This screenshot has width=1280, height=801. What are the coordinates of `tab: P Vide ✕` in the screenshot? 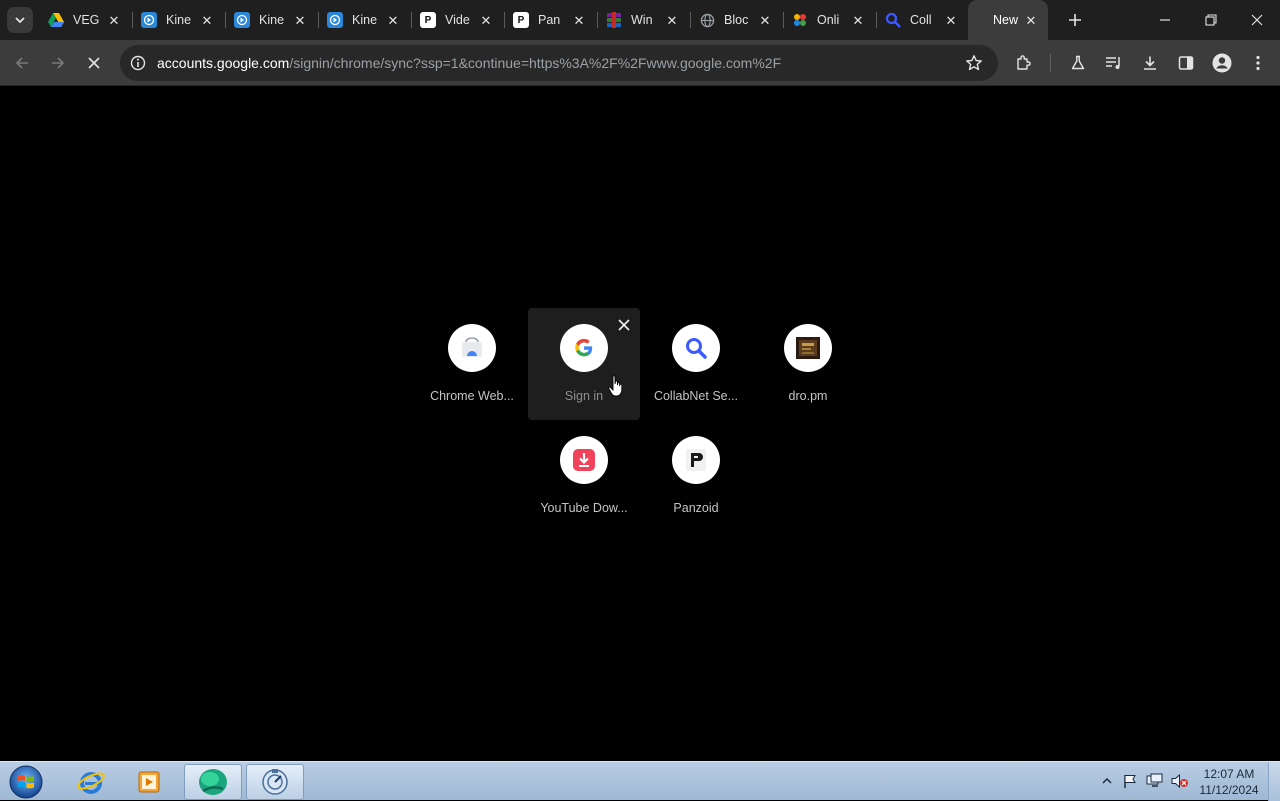 It's located at (458, 20).